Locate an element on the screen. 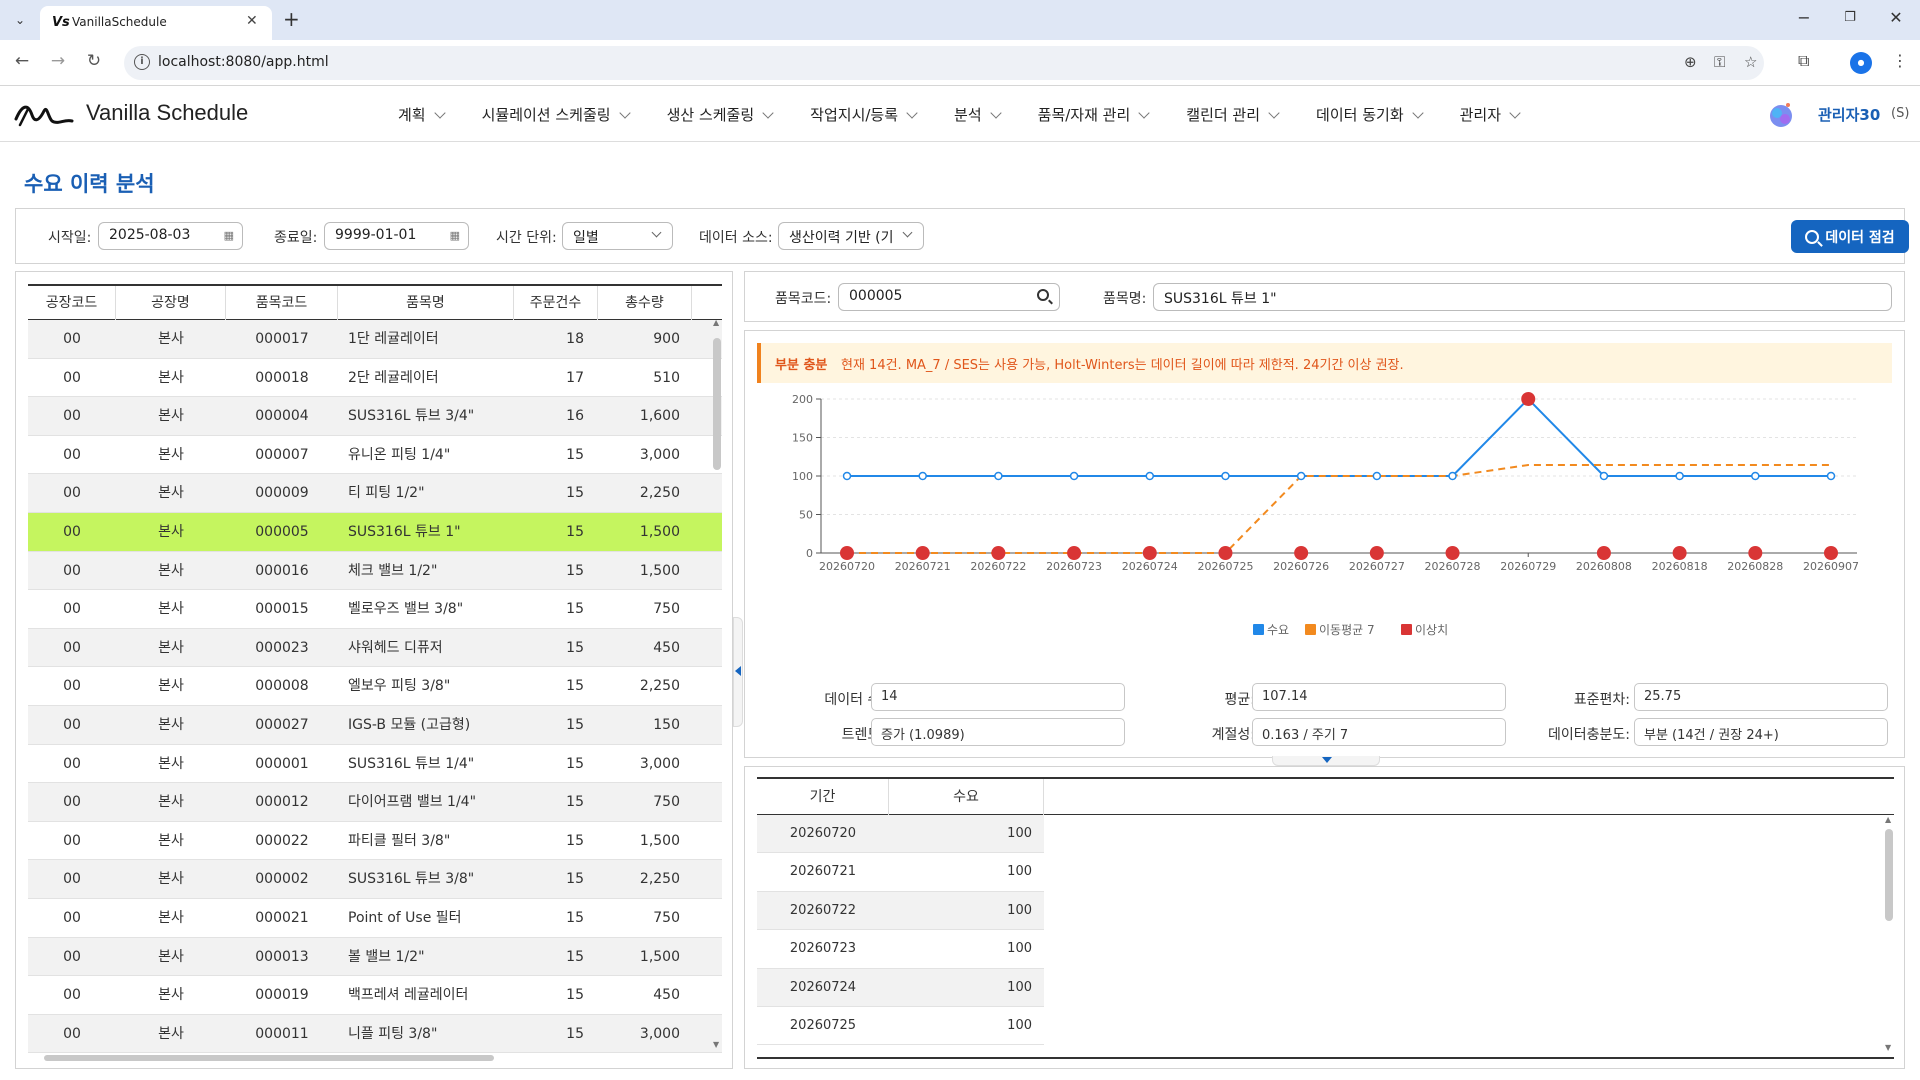  table-row: 00 본사 000019 백프레셔 레귤레이터 15 450 is located at coordinates (375, 995).